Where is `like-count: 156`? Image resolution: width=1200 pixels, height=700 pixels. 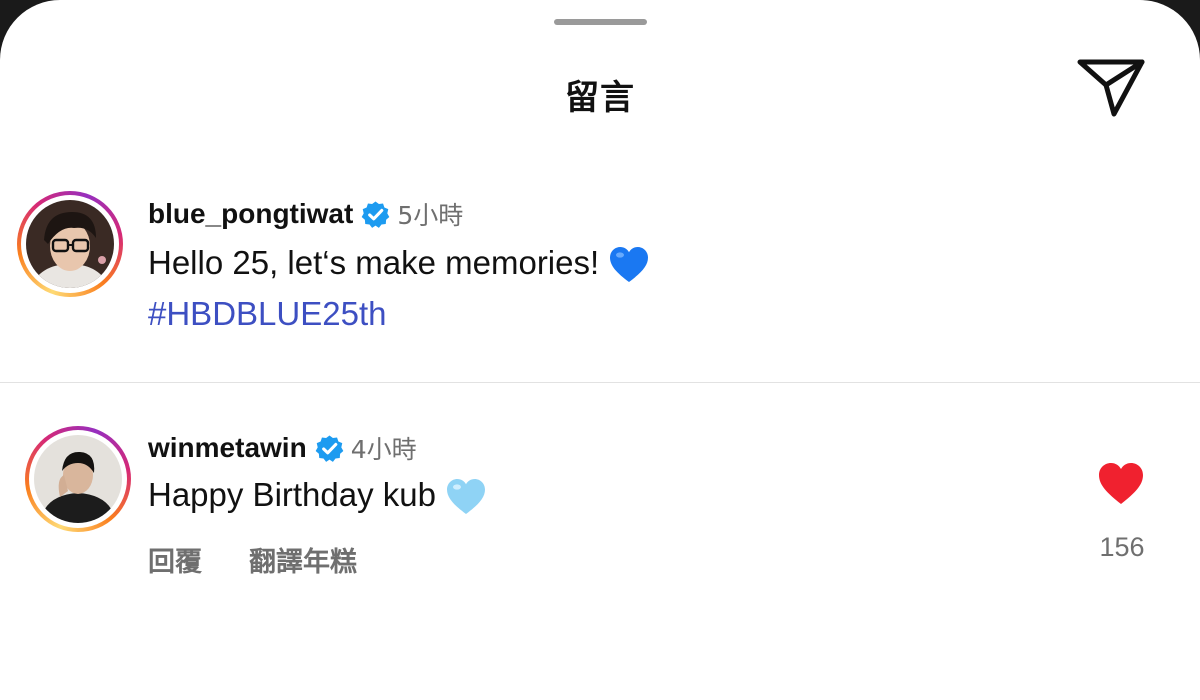 like-count: 156 is located at coordinates (1122, 547).